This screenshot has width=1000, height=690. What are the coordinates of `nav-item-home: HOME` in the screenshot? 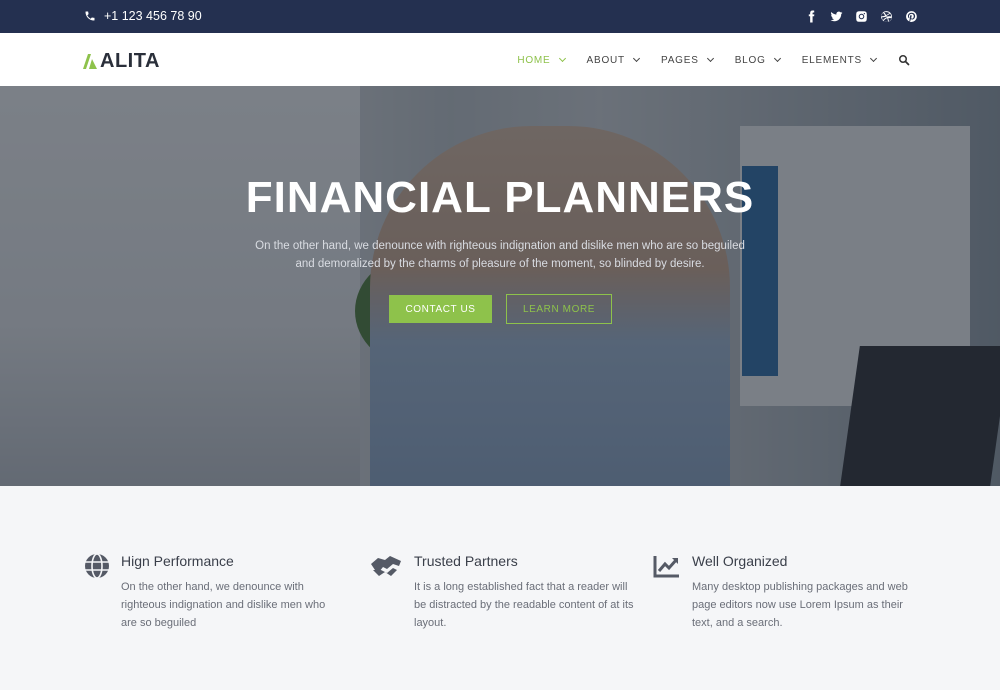 It's located at (541, 60).